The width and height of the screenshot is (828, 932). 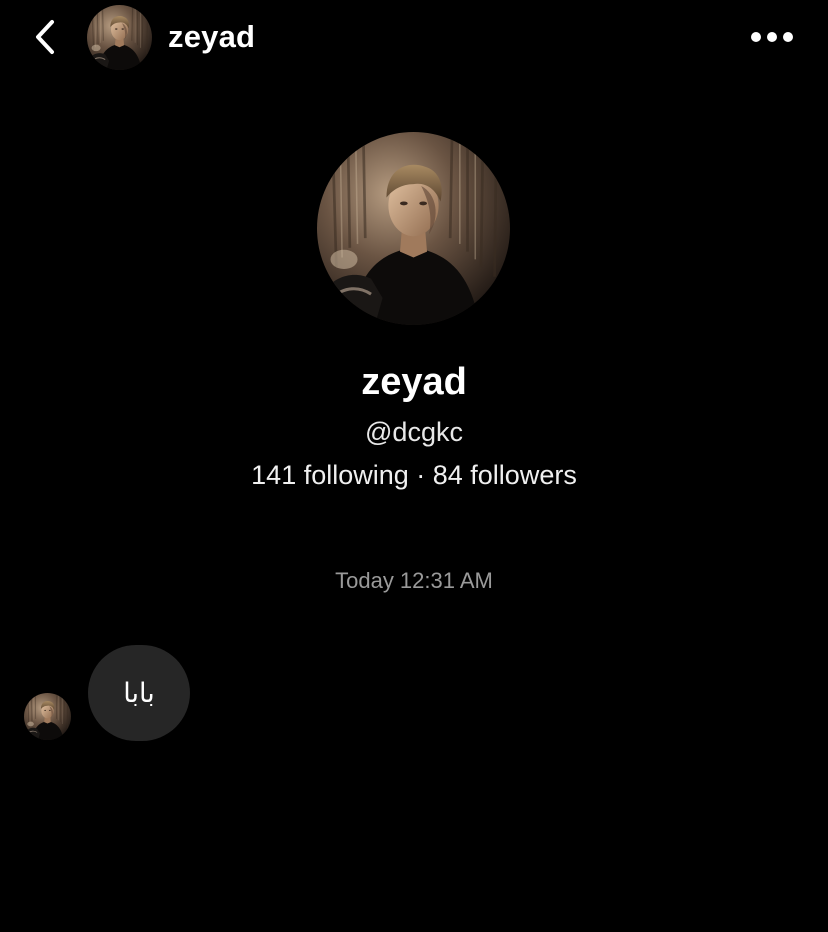 What do you see at coordinates (414, 475) in the screenshot?
I see `profile-follow-stats: 141 following · 84 followers` at bounding box center [414, 475].